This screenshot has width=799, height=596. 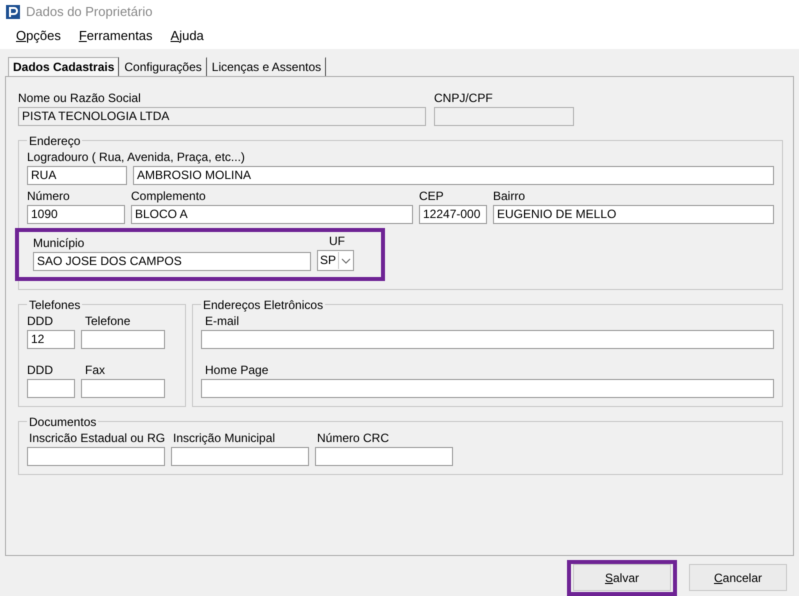 I want to click on complement-field: BLOCO A, so click(x=272, y=214).